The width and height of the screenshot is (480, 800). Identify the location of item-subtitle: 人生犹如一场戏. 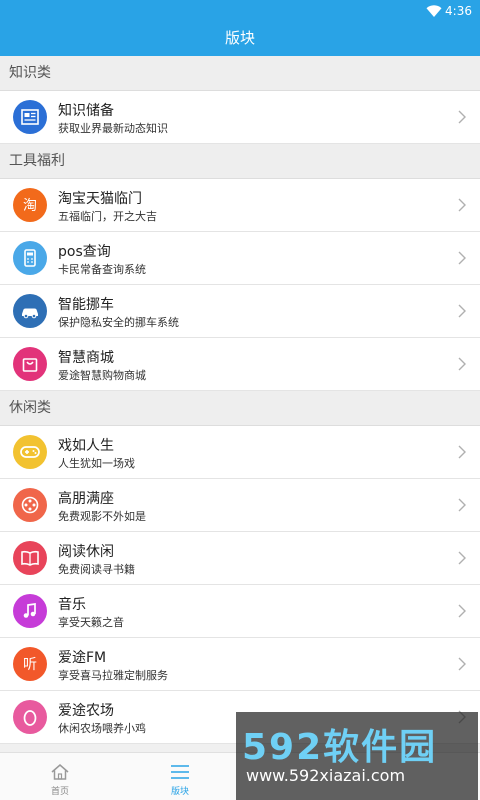
(96, 463).